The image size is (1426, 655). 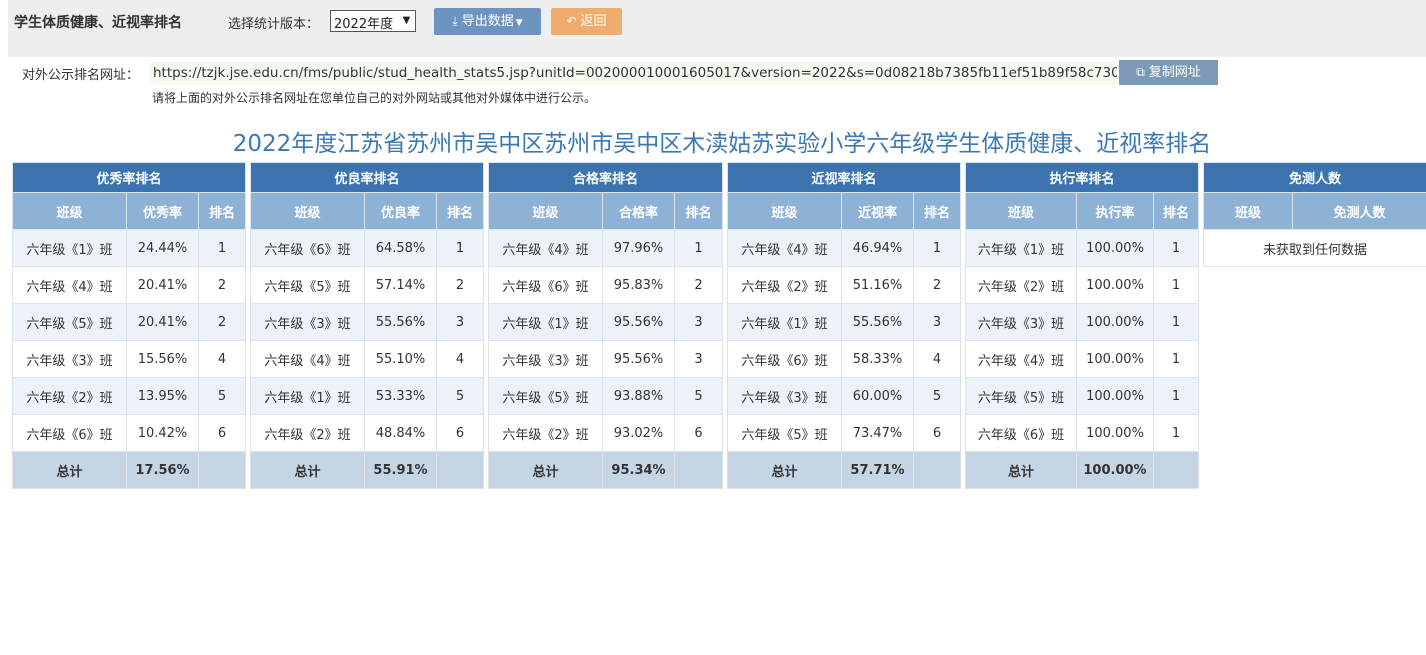 What do you see at coordinates (844, 177) in the screenshot?
I see `table-title: 近视率排名` at bounding box center [844, 177].